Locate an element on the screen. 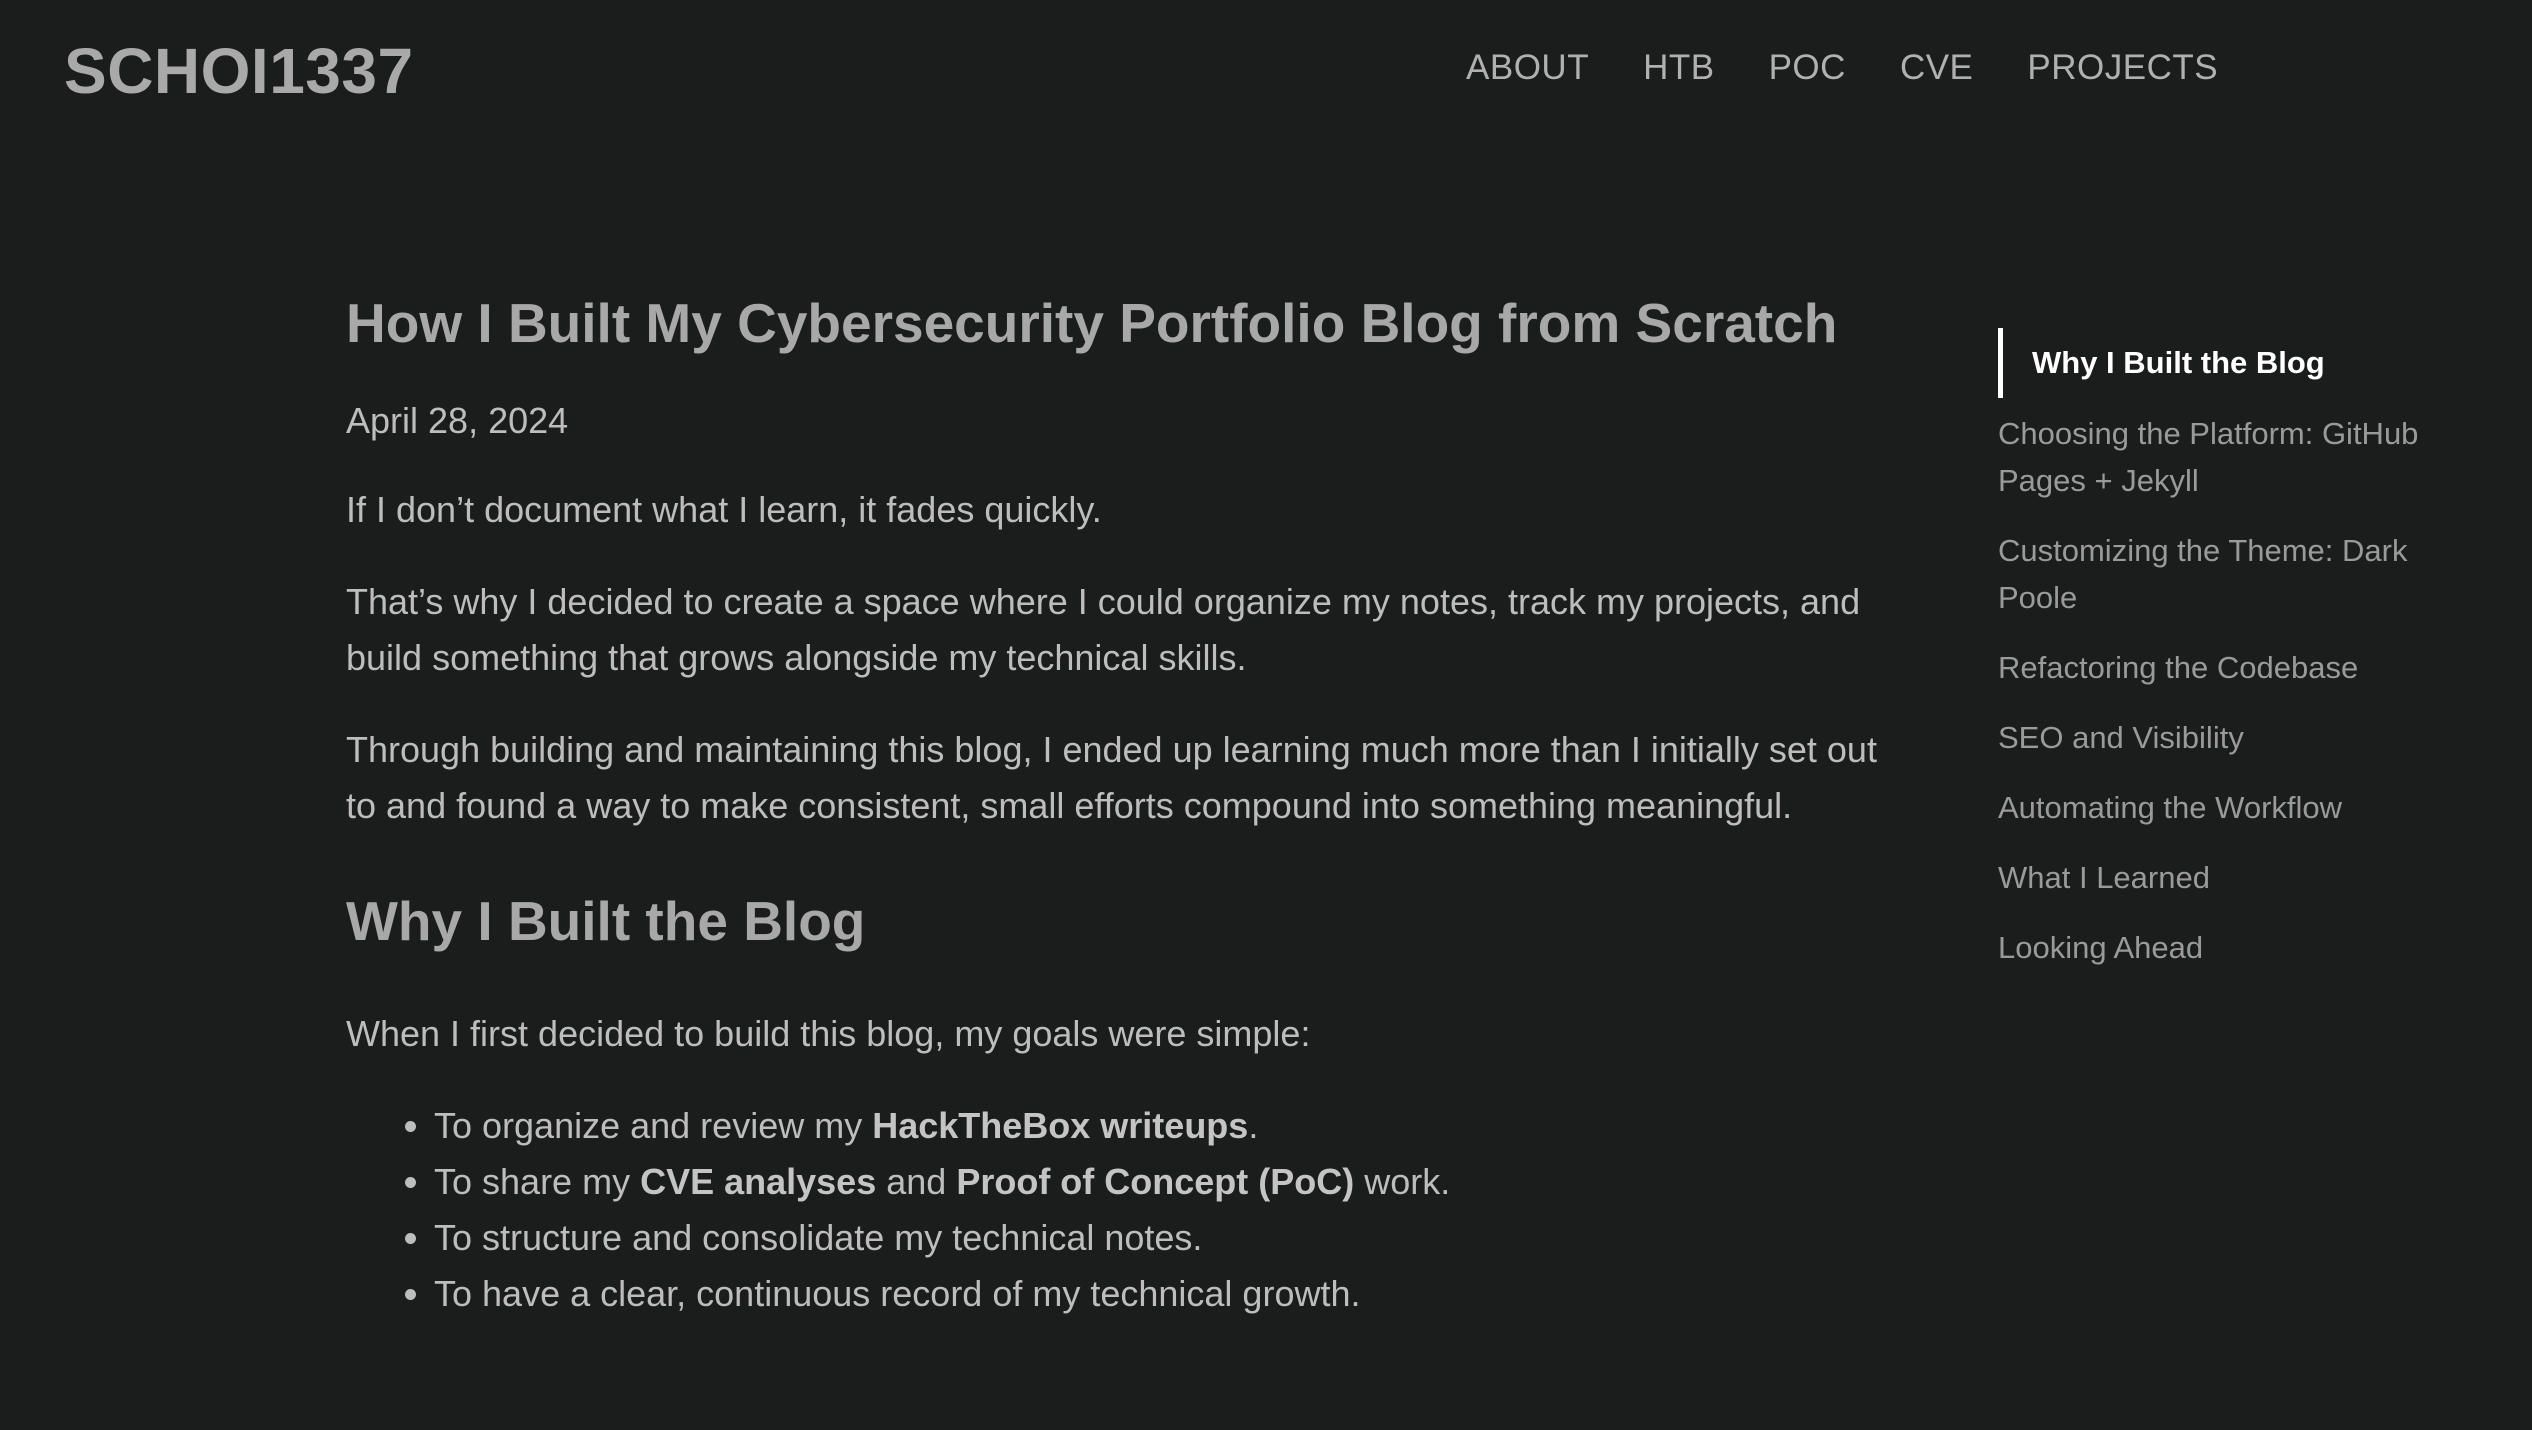  nav-htb: HTB is located at coordinates (1679, 68).